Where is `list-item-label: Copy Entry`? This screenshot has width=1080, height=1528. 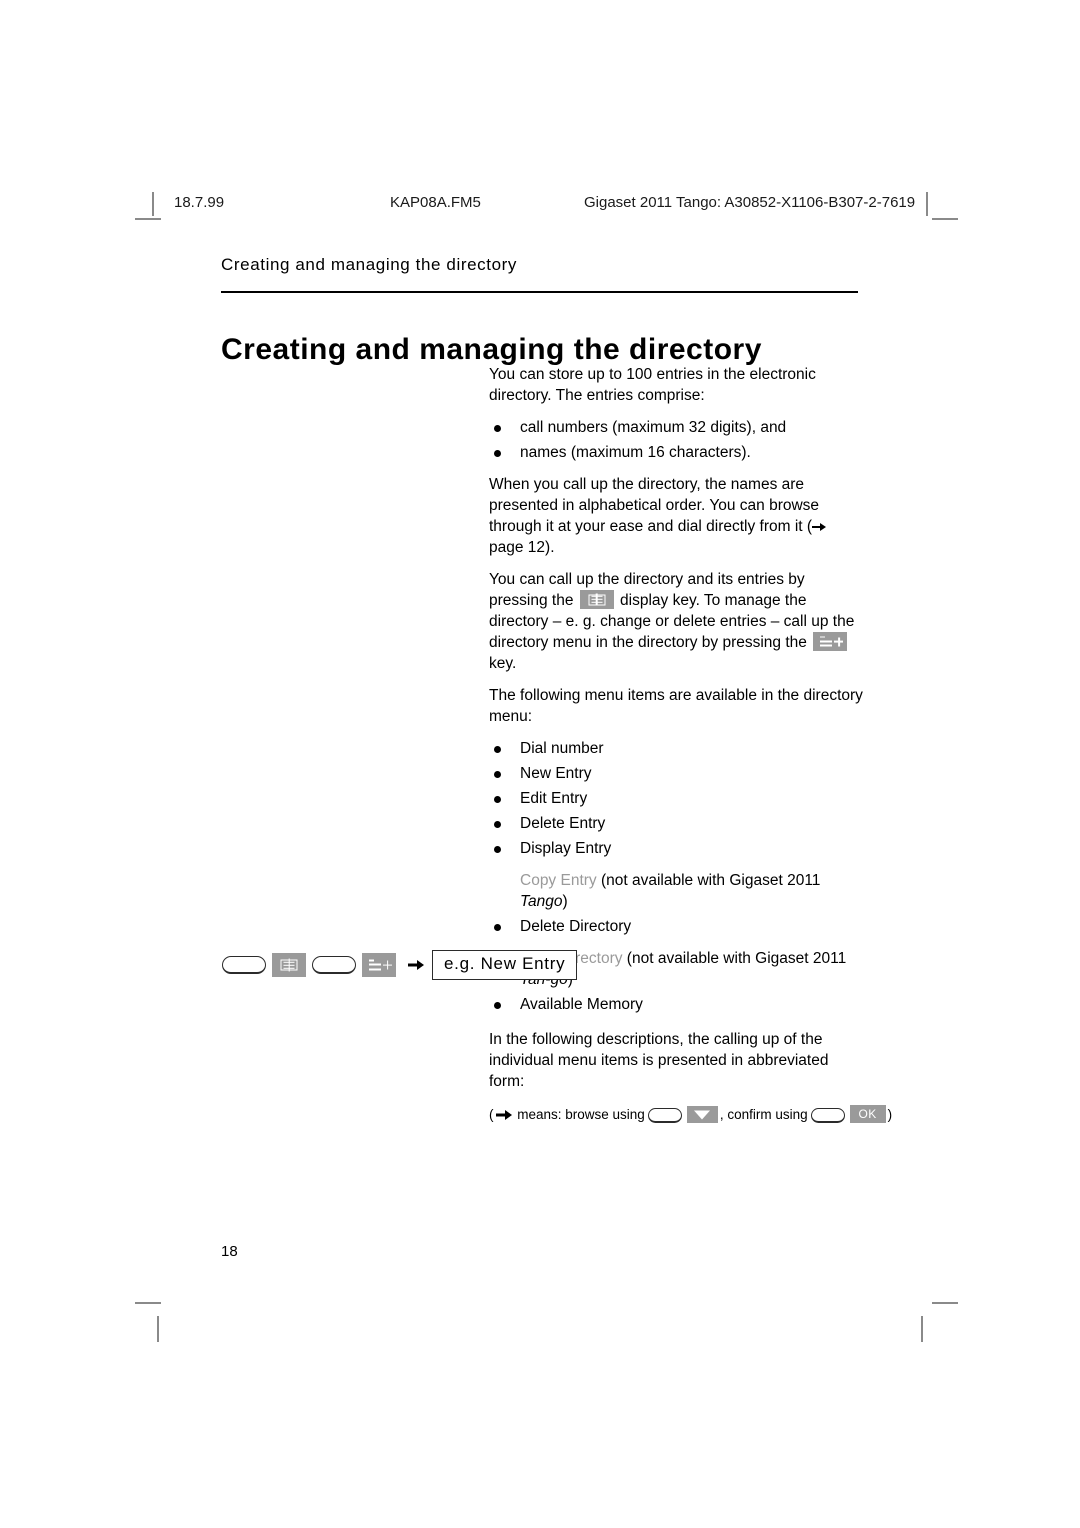 list-item-label: Copy Entry is located at coordinates (558, 880).